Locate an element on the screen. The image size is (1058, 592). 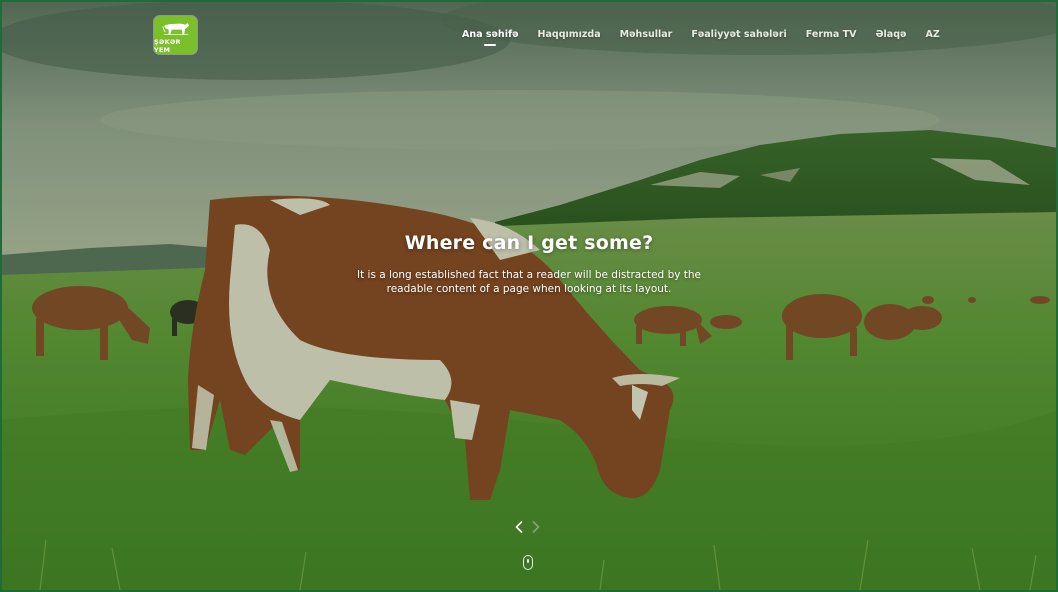
chevron-right-icon is located at coordinates (536, 527).